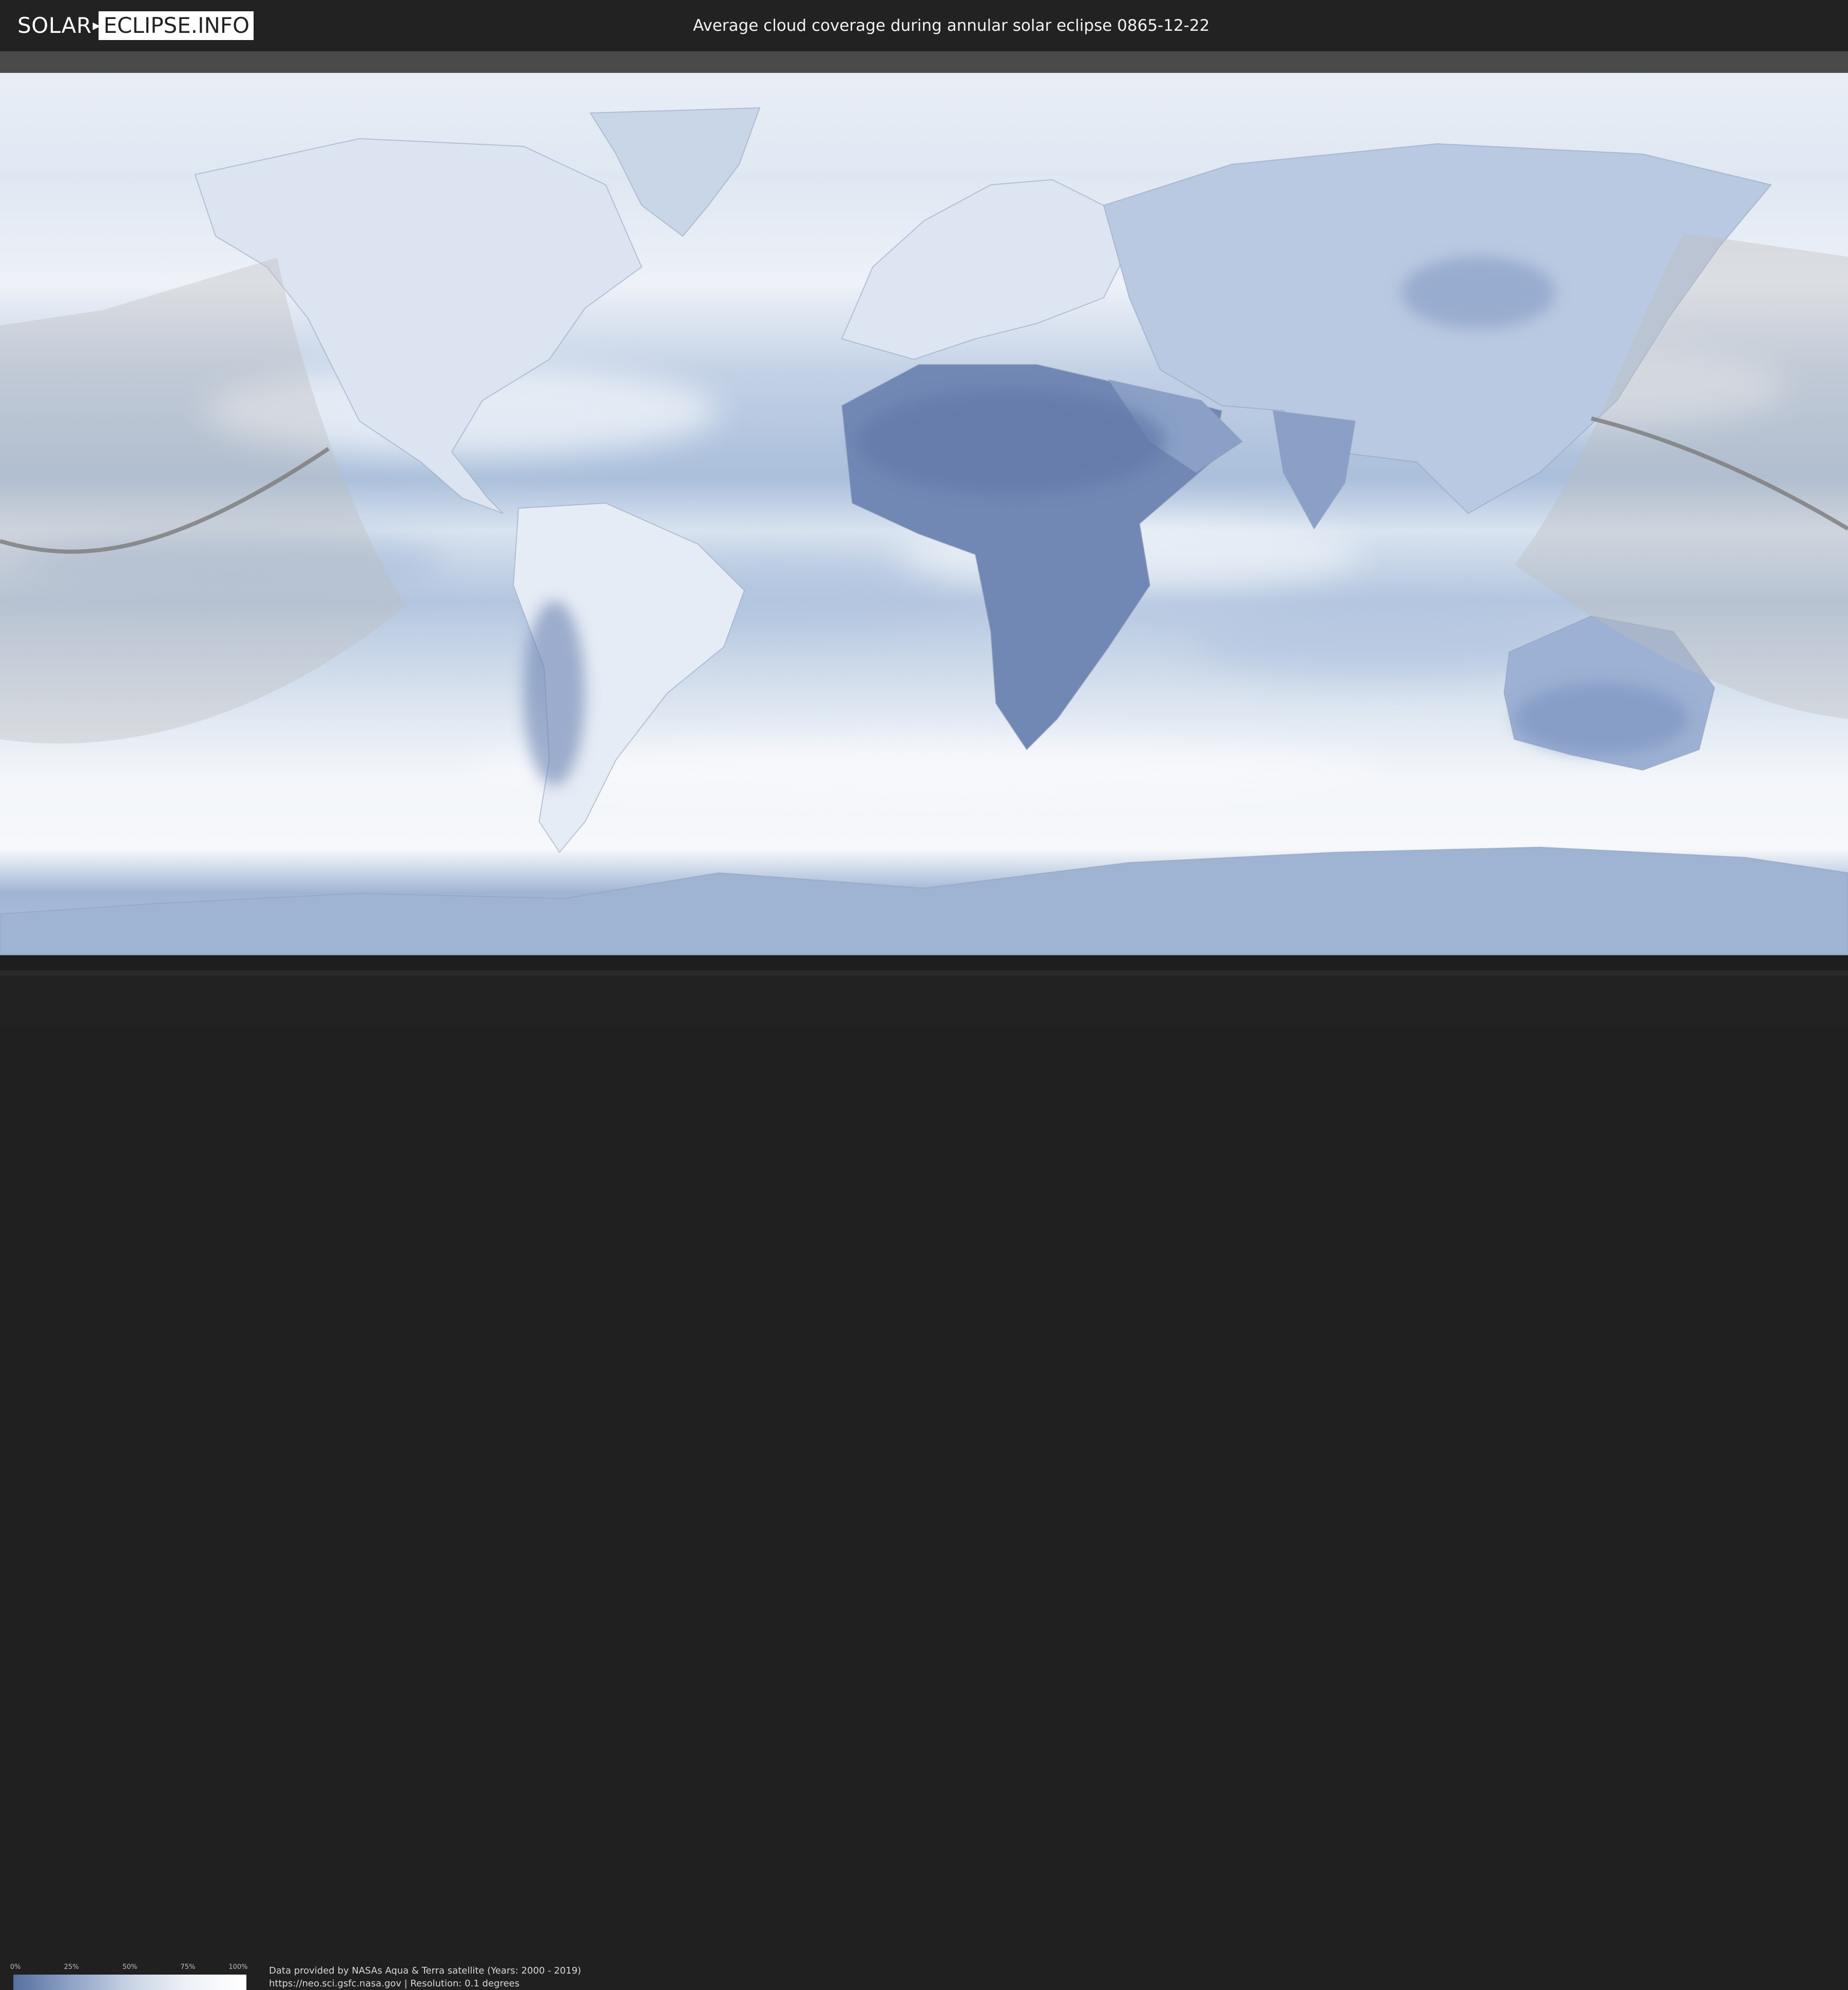 This screenshot has height=1990, width=1848. What do you see at coordinates (238, 1967) in the screenshot?
I see `legend-tick-100: 100%` at bounding box center [238, 1967].